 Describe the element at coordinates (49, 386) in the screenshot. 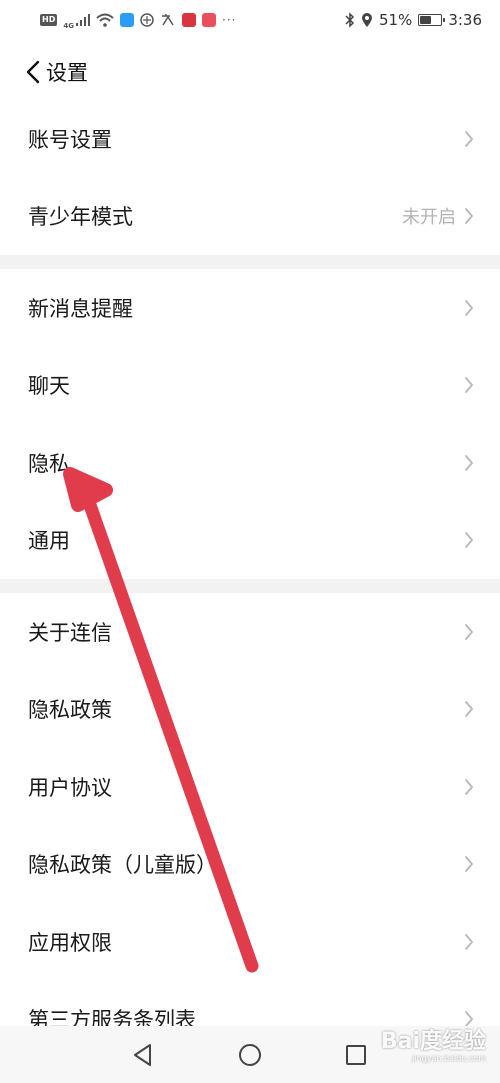

I see `settings-row-label: 聊天` at that location.